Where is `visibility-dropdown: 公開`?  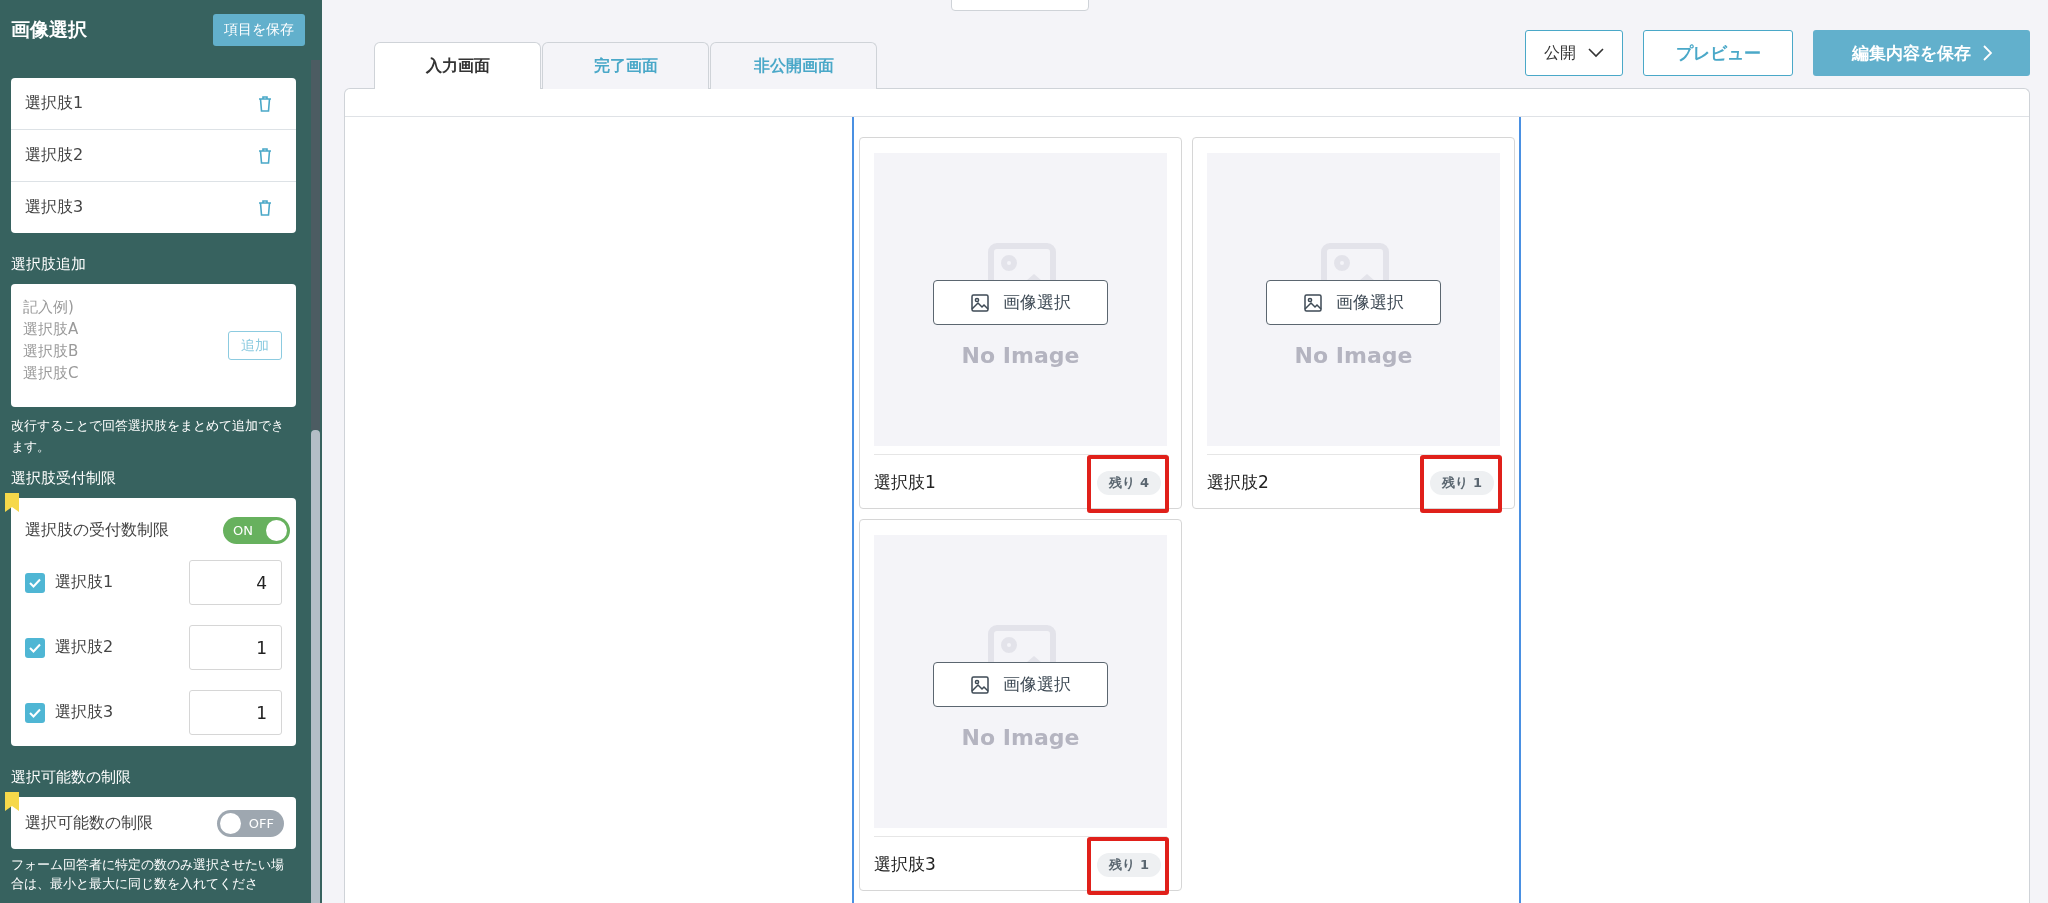
visibility-dropdown: 公開 is located at coordinates (1574, 53).